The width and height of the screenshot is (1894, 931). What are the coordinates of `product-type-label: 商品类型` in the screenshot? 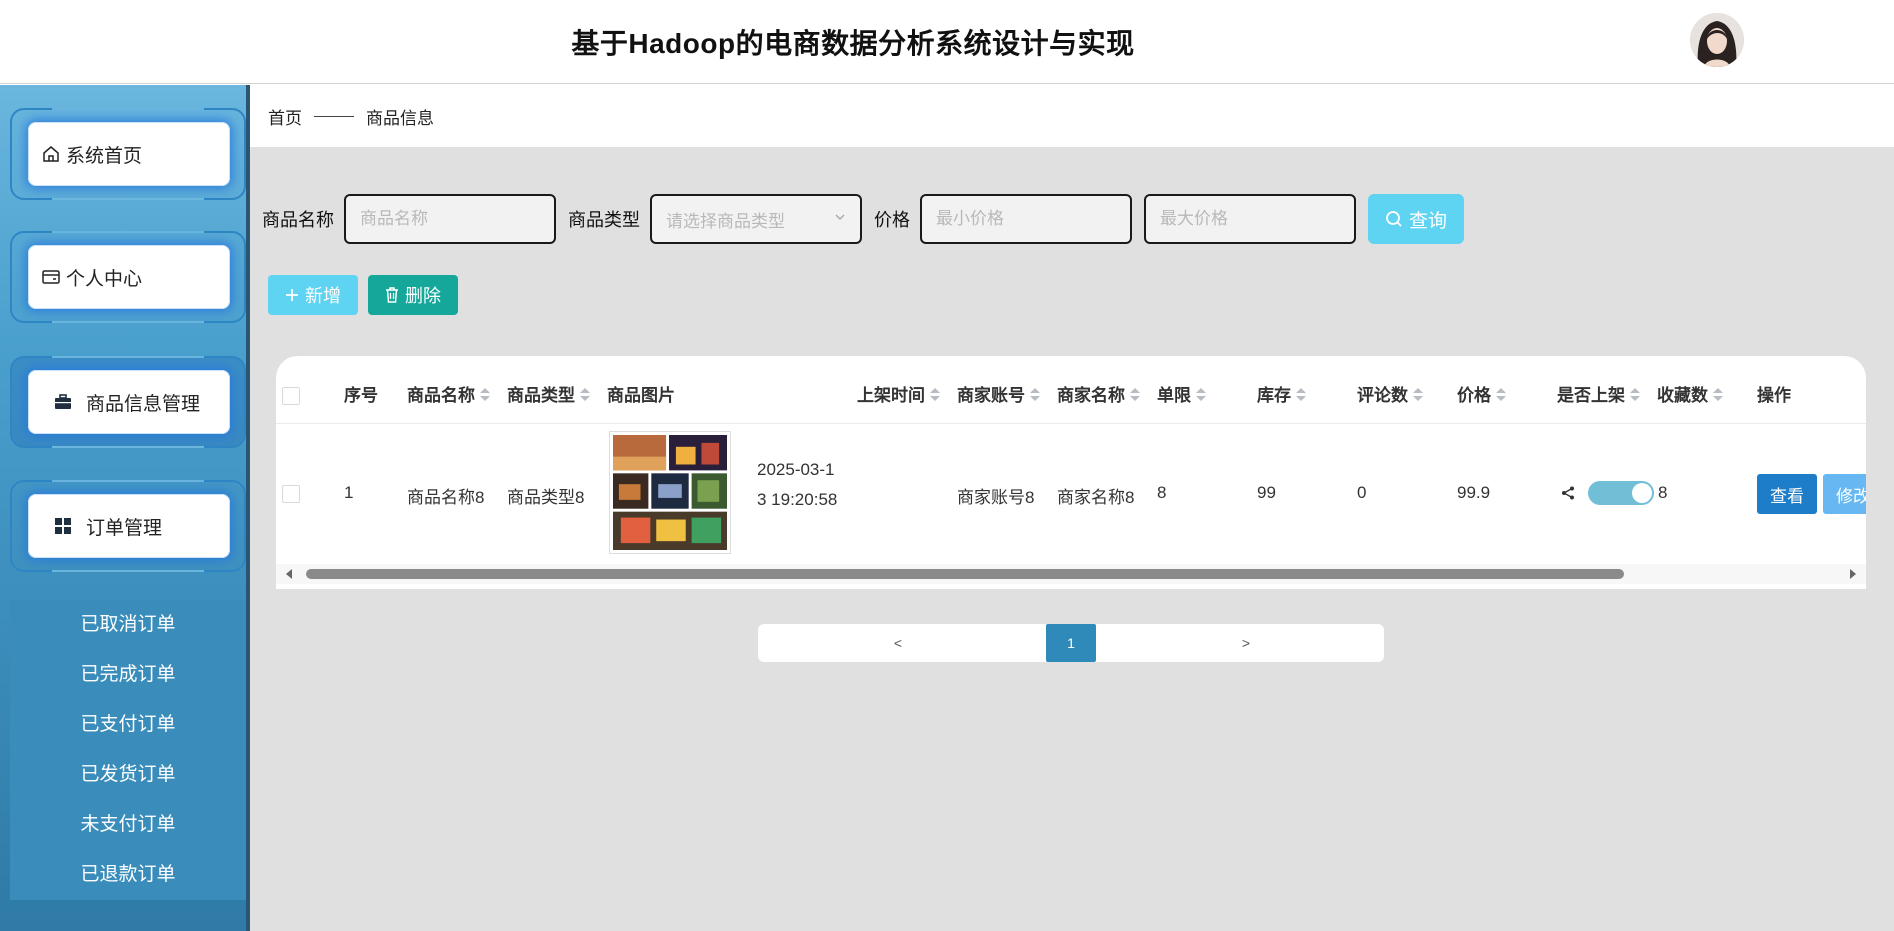 It's located at (604, 220).